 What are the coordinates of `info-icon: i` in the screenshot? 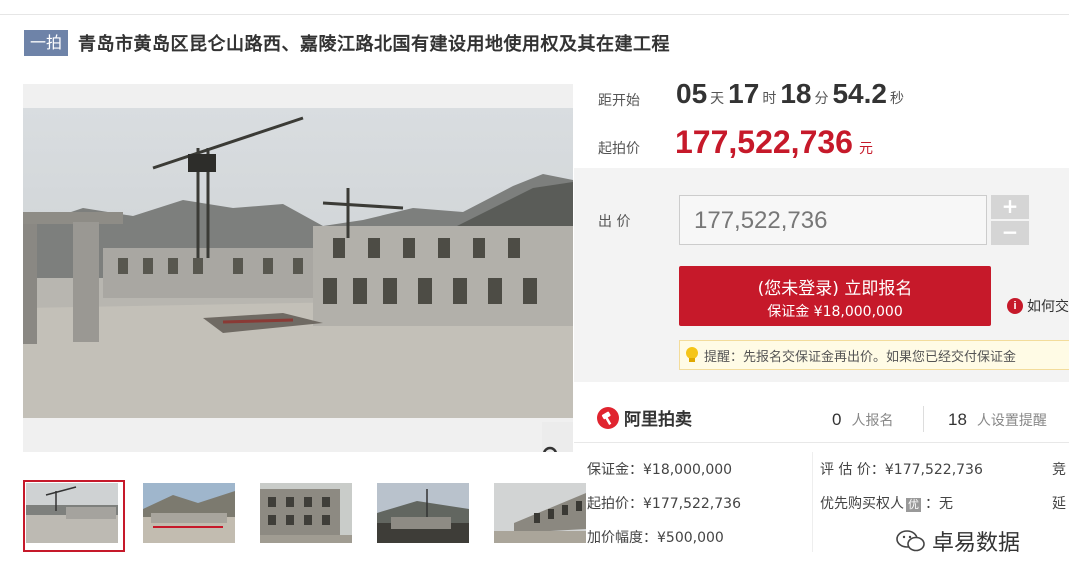 It's located at (1015, 306).